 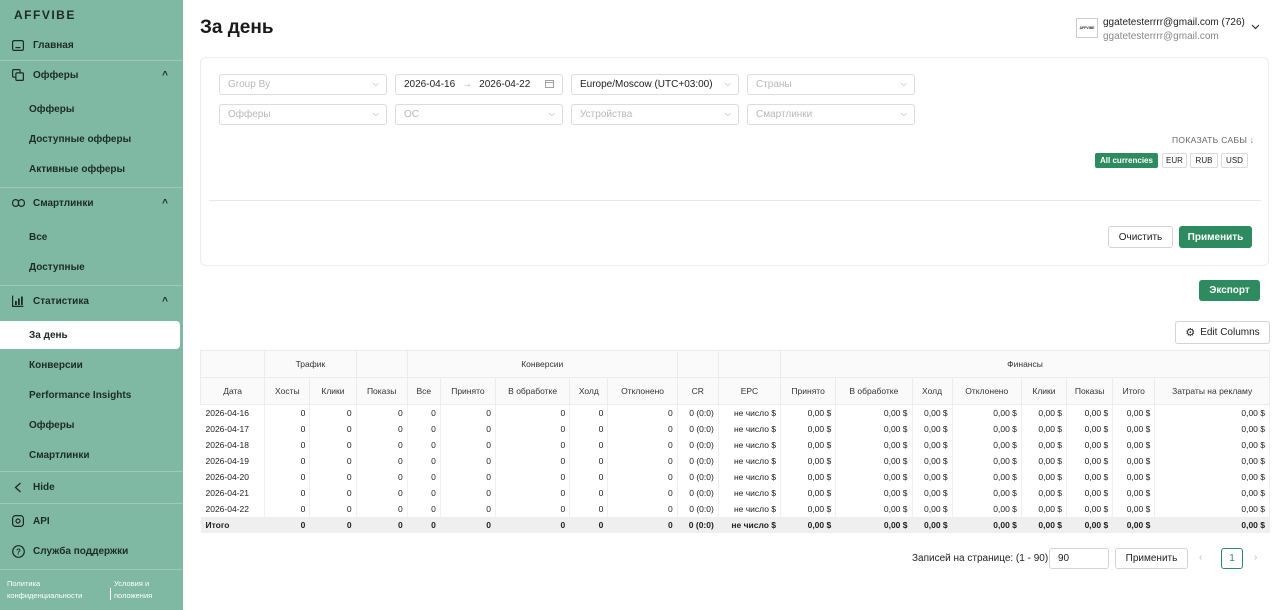 What do you see at coordinates (655, 84) in the screenshot?
I see `timezone-select: Europe/Moscow (UTC+03:00) ⌵` at bounding box center [655, 84].